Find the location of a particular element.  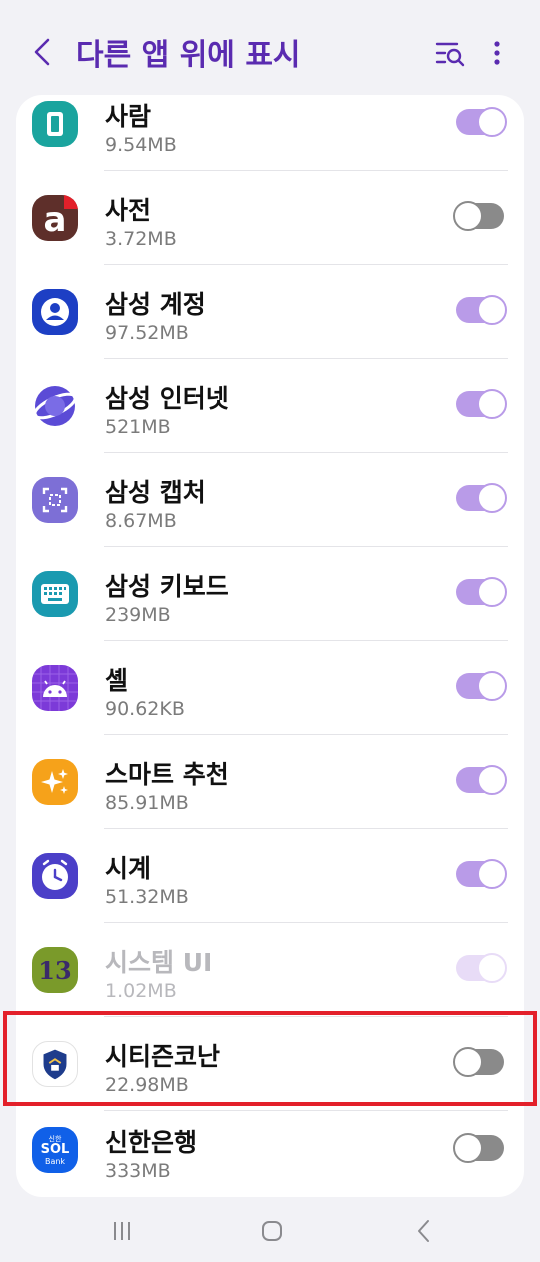

list-item-samsung-account: 삼성 계정 97.52MB is located at coordinates (270, 312).